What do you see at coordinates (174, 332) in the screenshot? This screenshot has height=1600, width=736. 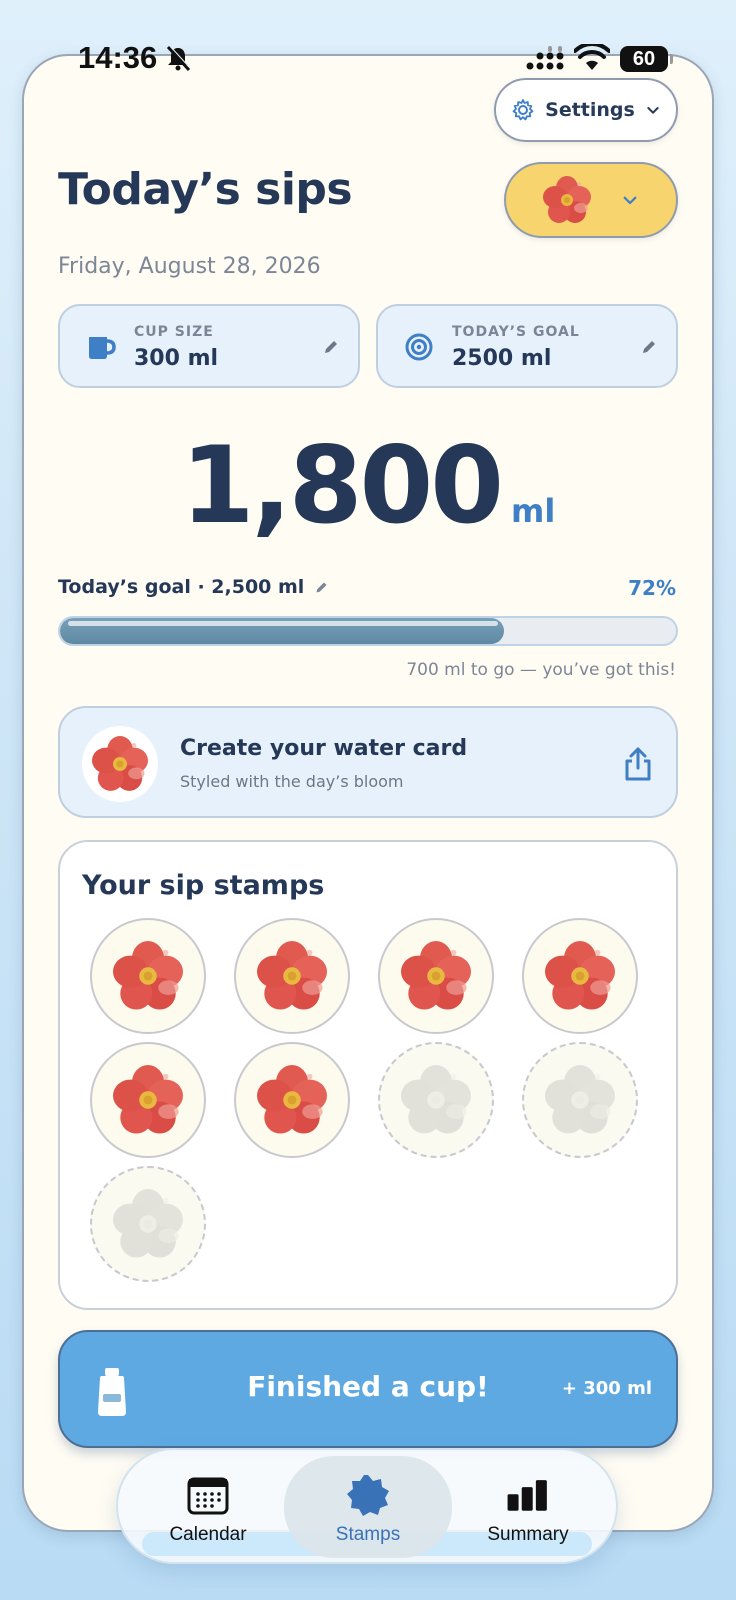 I see `cup-size-label: CUP SIZE` at bounding box center [174, 332].